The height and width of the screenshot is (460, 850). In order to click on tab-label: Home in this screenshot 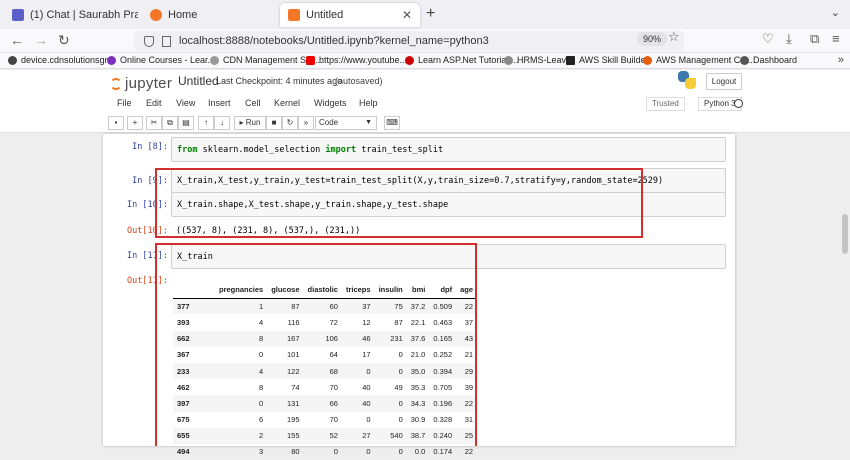, I will do `click(183, 15)`.